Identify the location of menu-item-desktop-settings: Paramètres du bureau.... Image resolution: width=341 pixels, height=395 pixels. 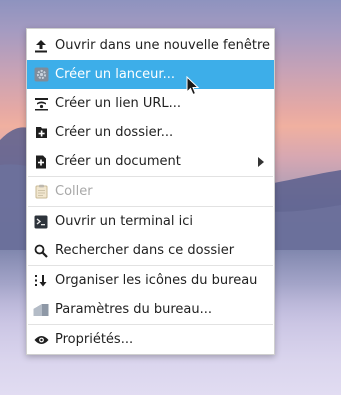
(150, 309).